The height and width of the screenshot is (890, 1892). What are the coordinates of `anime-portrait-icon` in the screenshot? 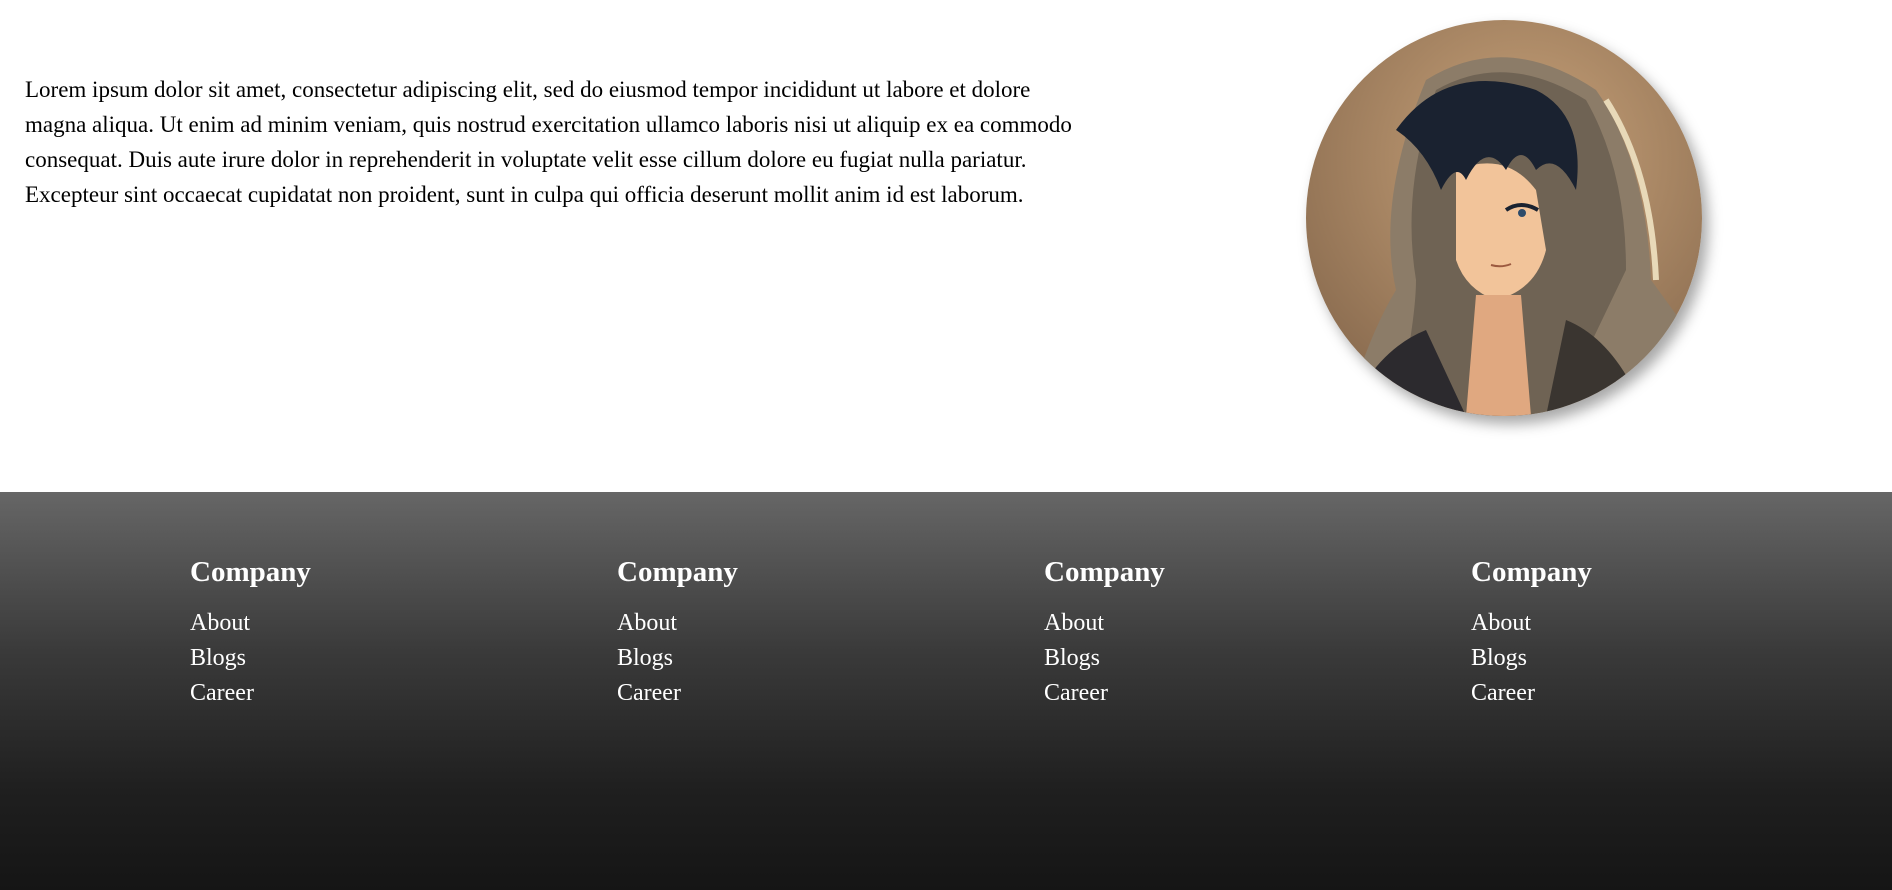 It's located at (1504, 218).